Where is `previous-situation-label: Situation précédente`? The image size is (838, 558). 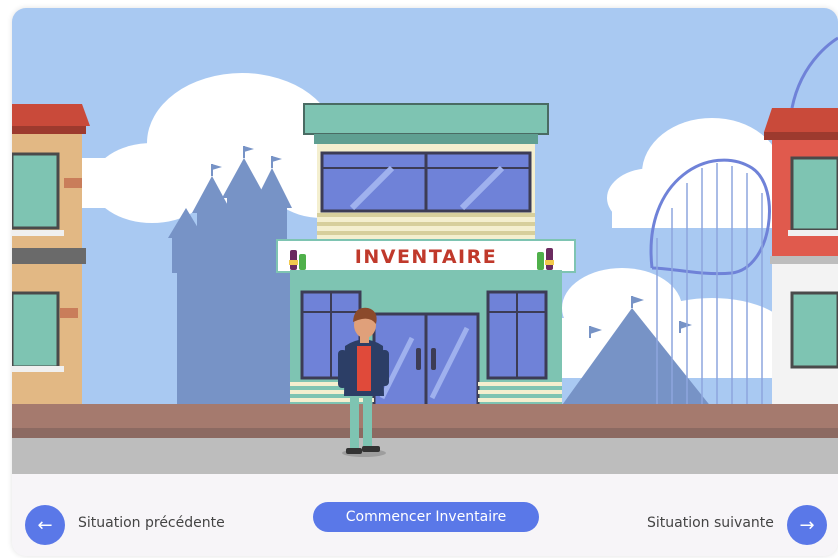
previous-situation-label: Situation précédente is located at coordinates (151, 523).